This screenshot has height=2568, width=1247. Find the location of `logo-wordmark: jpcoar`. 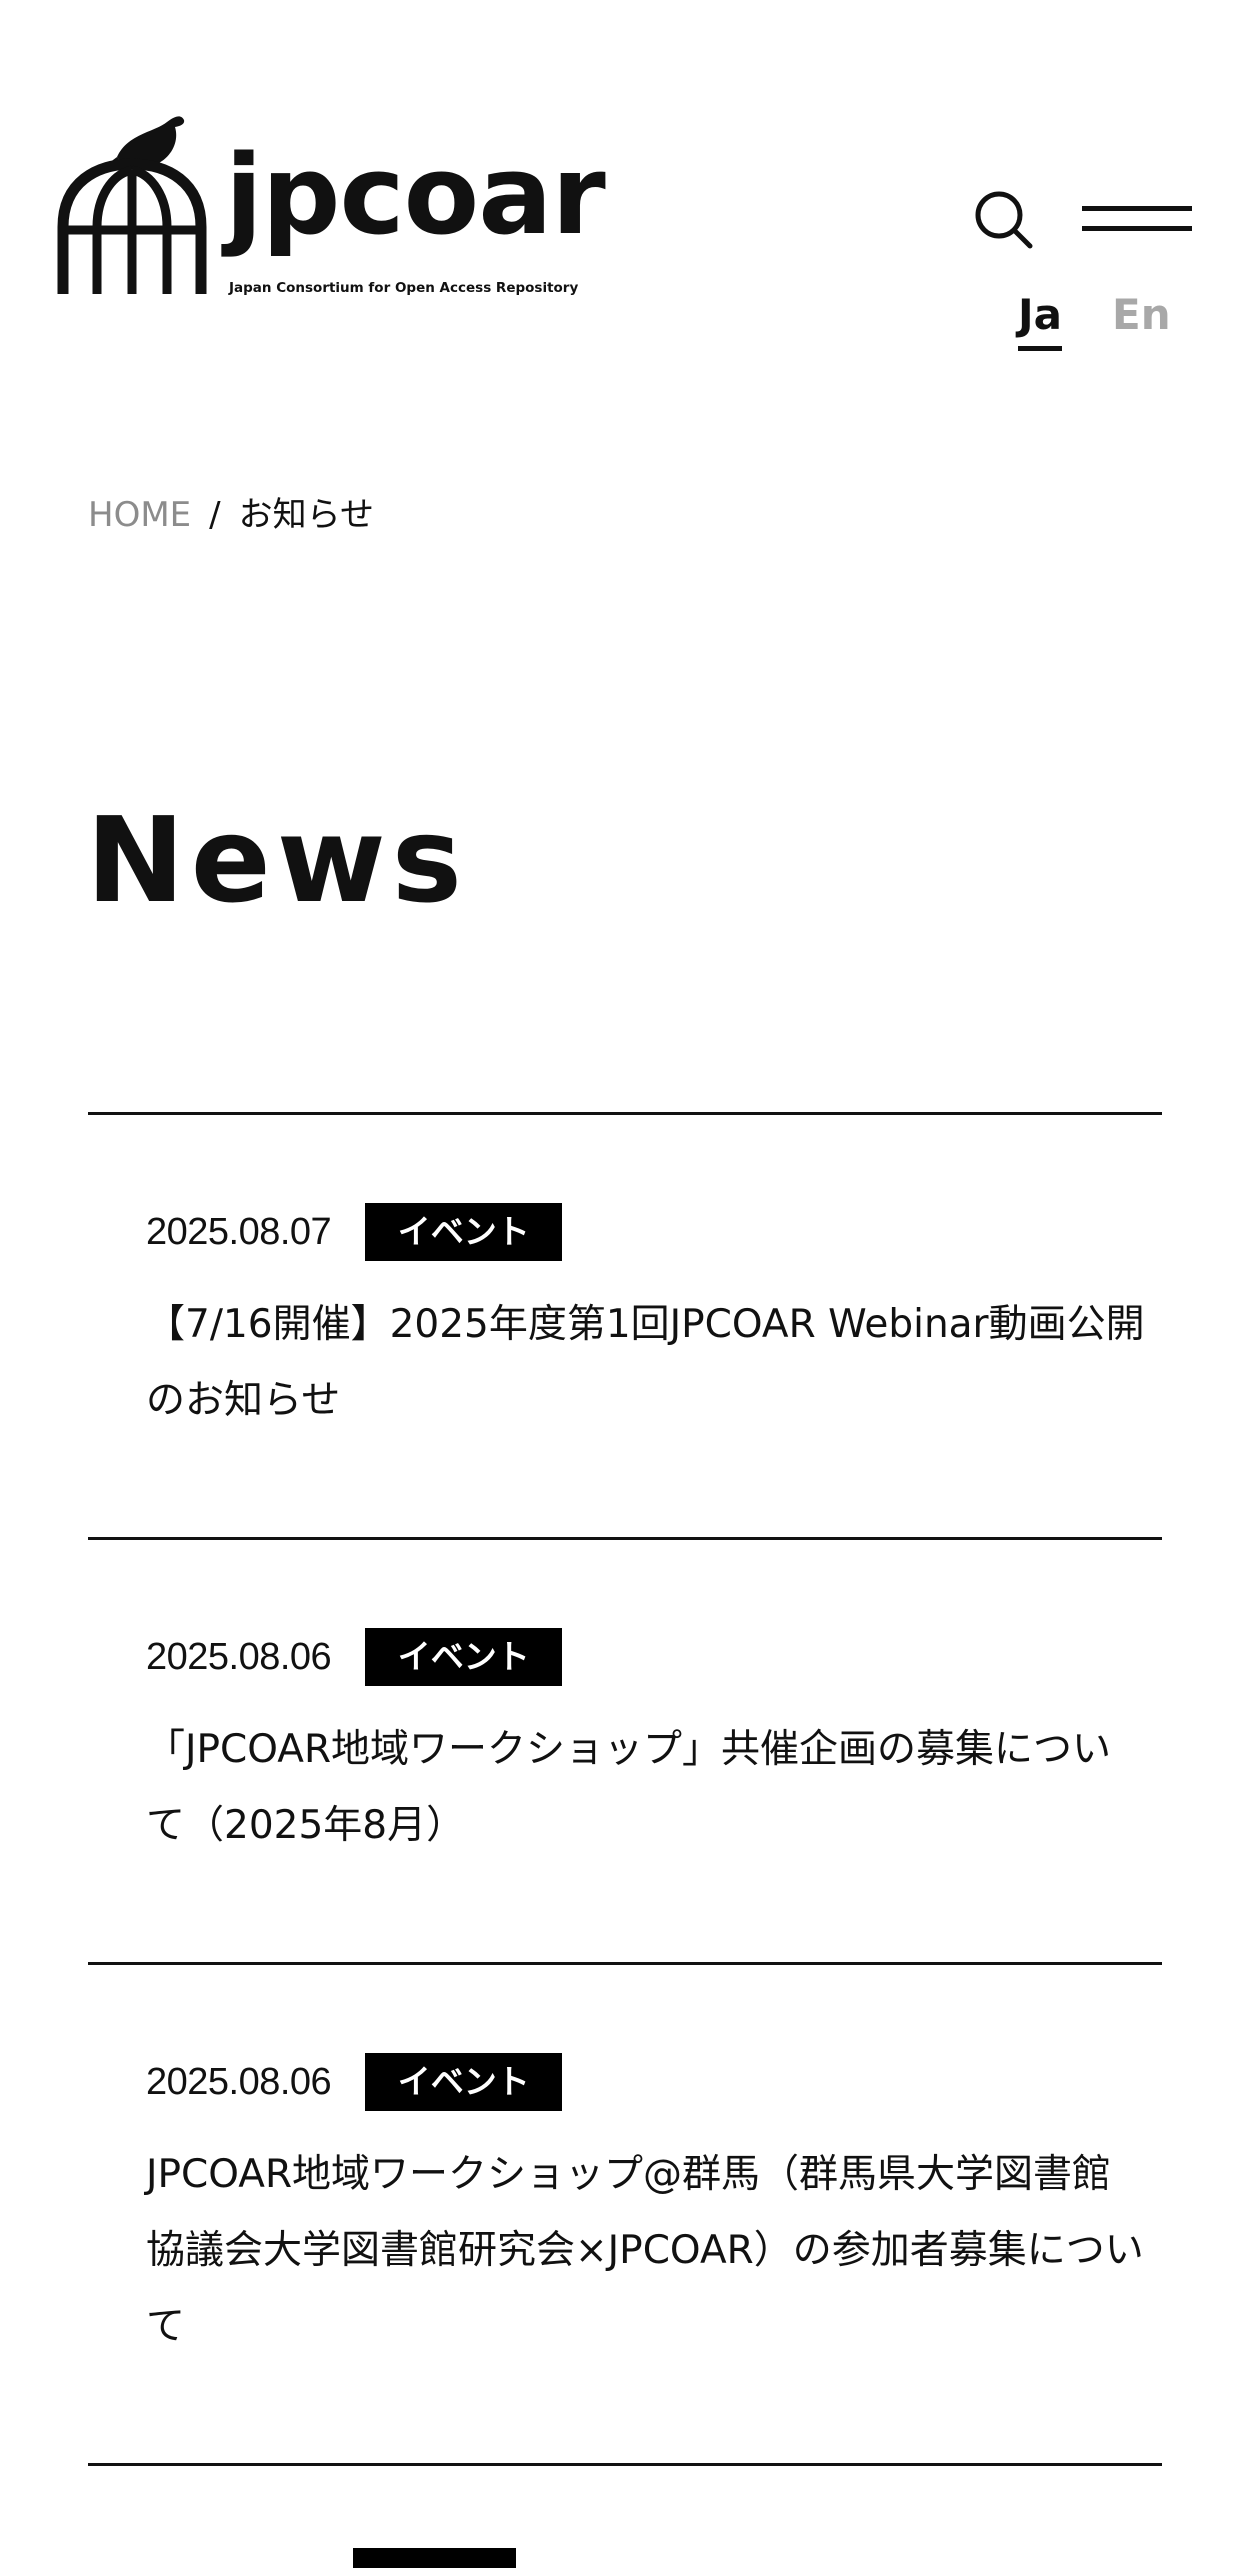

logo-wordmark: jpcoar is located at coordinates (415, 195).